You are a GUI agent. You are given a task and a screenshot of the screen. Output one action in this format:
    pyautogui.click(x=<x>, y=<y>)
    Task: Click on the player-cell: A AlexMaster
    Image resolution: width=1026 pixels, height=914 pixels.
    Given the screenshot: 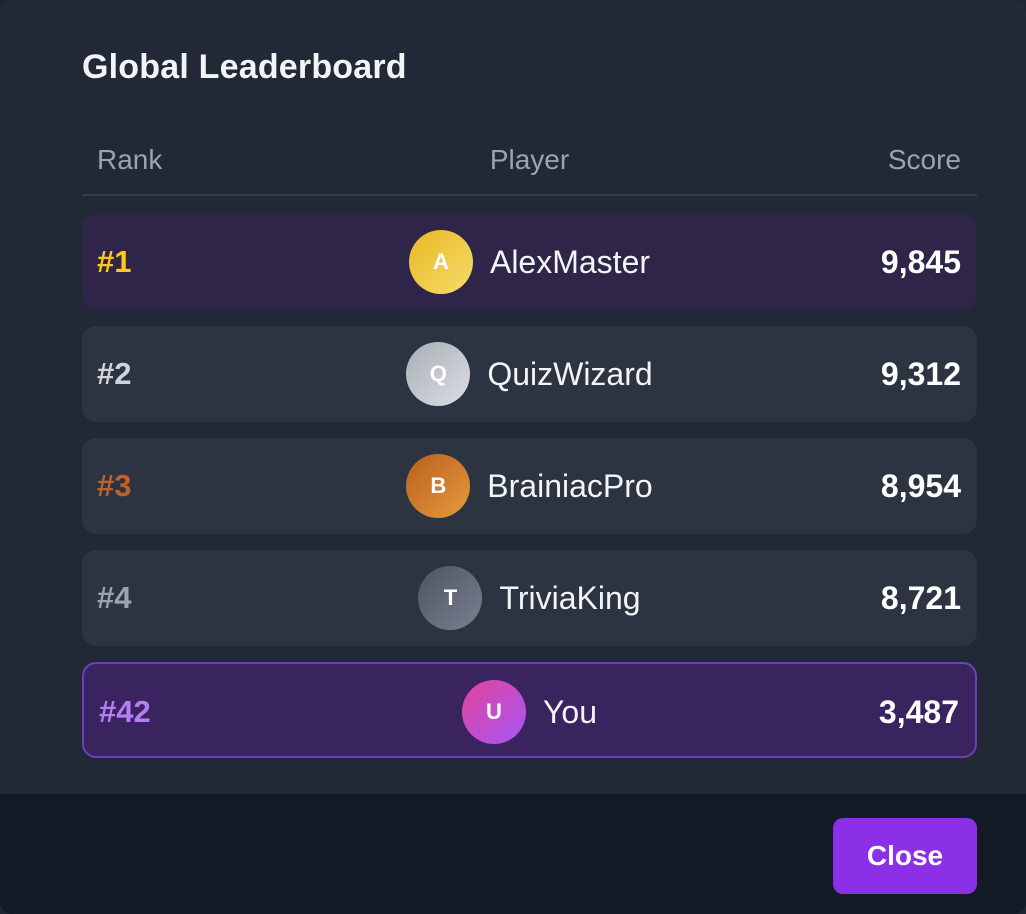 What is the action you would take?
    pyautogui.click(x=529, y=262)
    